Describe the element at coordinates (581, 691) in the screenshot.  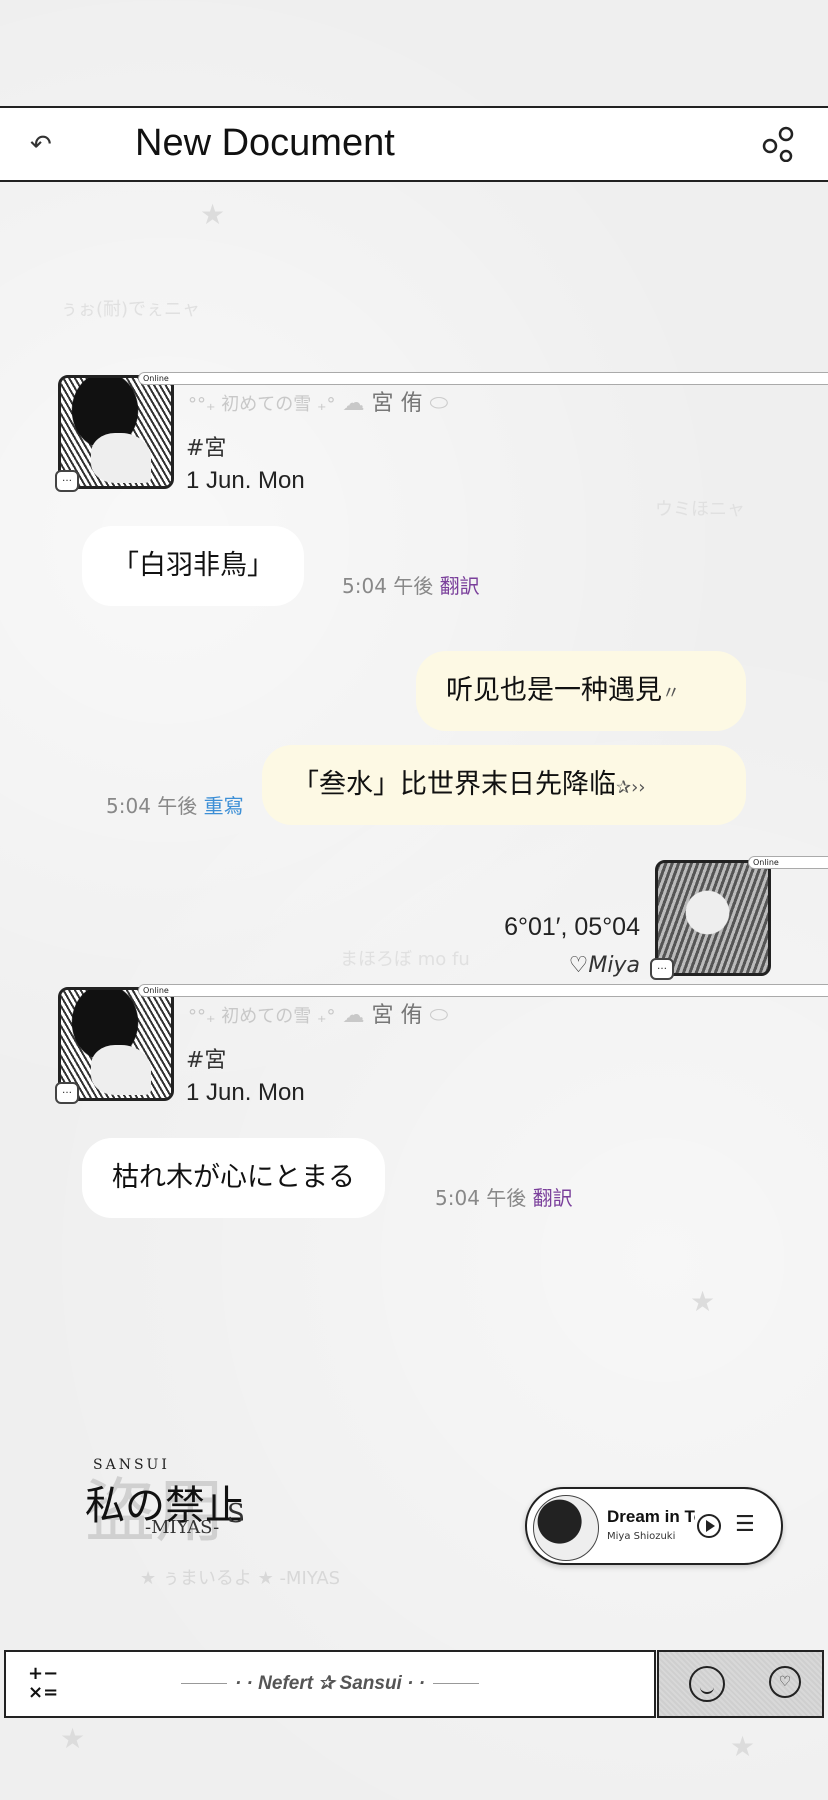
I see `message-bubble-own: 听见也是一种遇見〃` at that location.